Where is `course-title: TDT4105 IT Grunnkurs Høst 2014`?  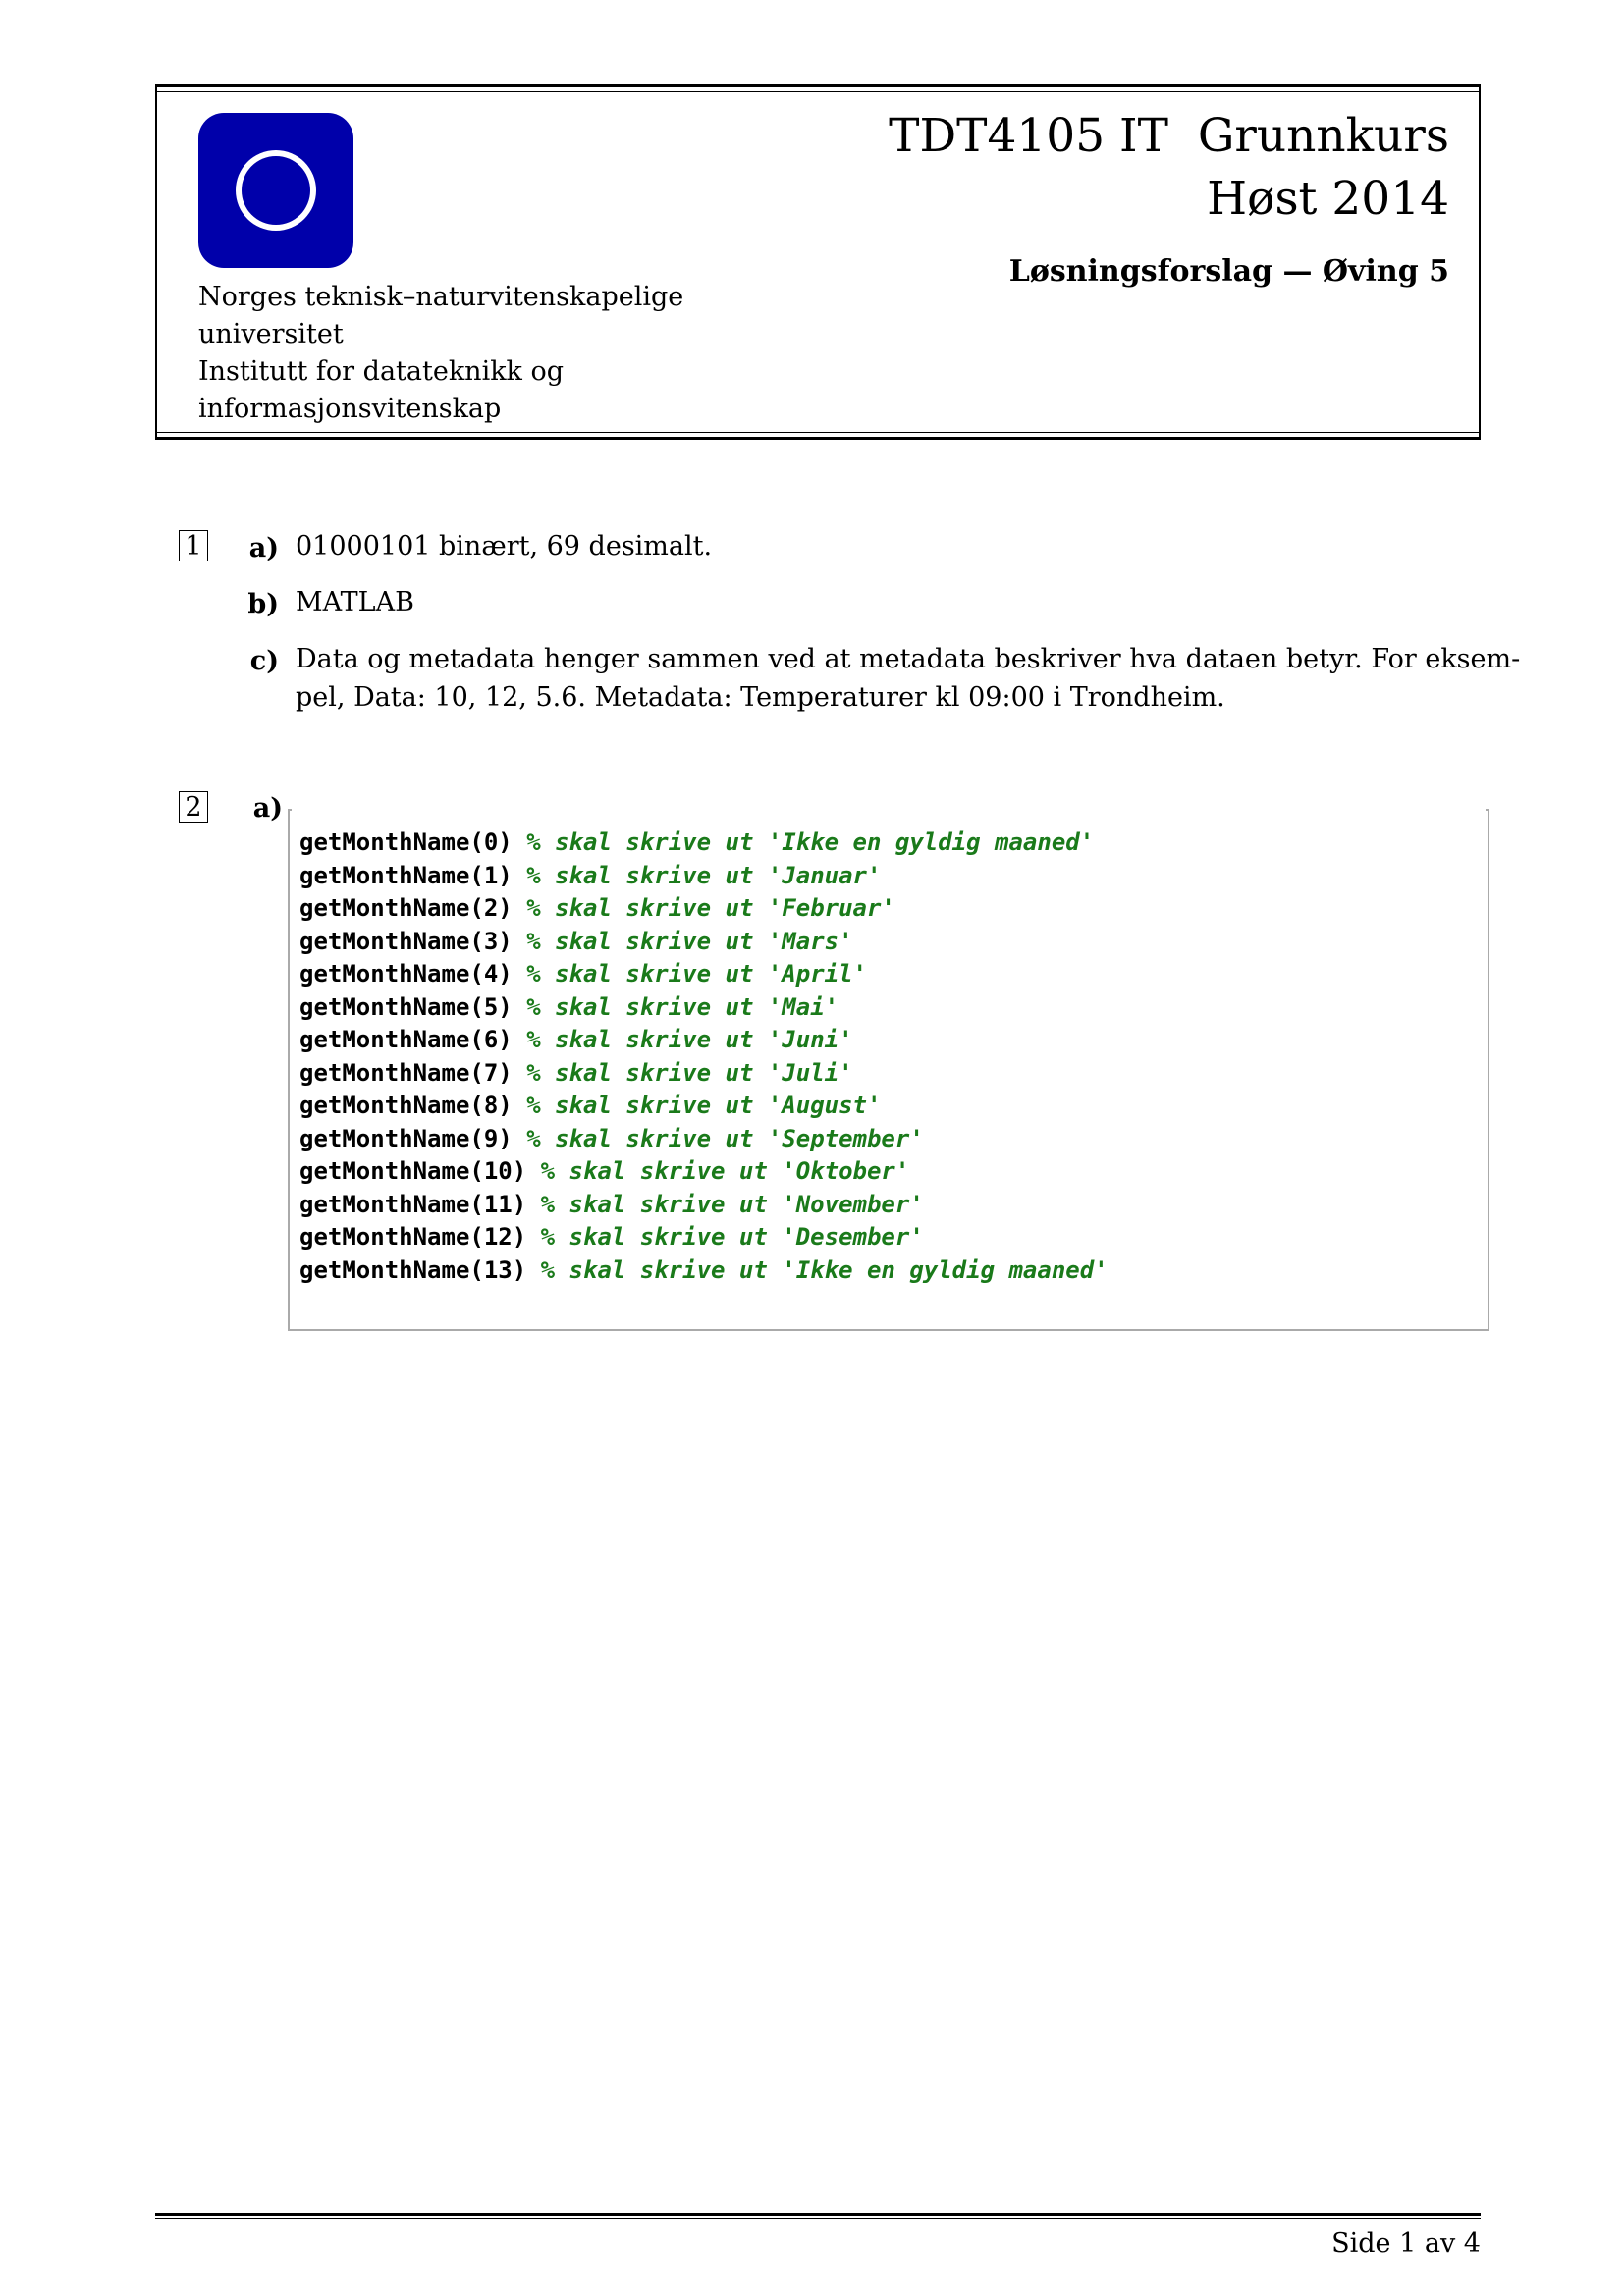
course-title: TDT4105 IT Grunnkurs Høst 2014 is located at coordinates (1169, 168).